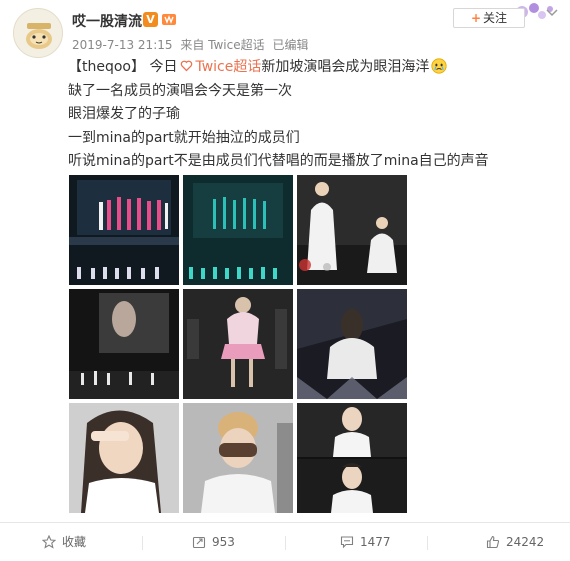  I want to click on comment-button: 1477, so click(365, 542).